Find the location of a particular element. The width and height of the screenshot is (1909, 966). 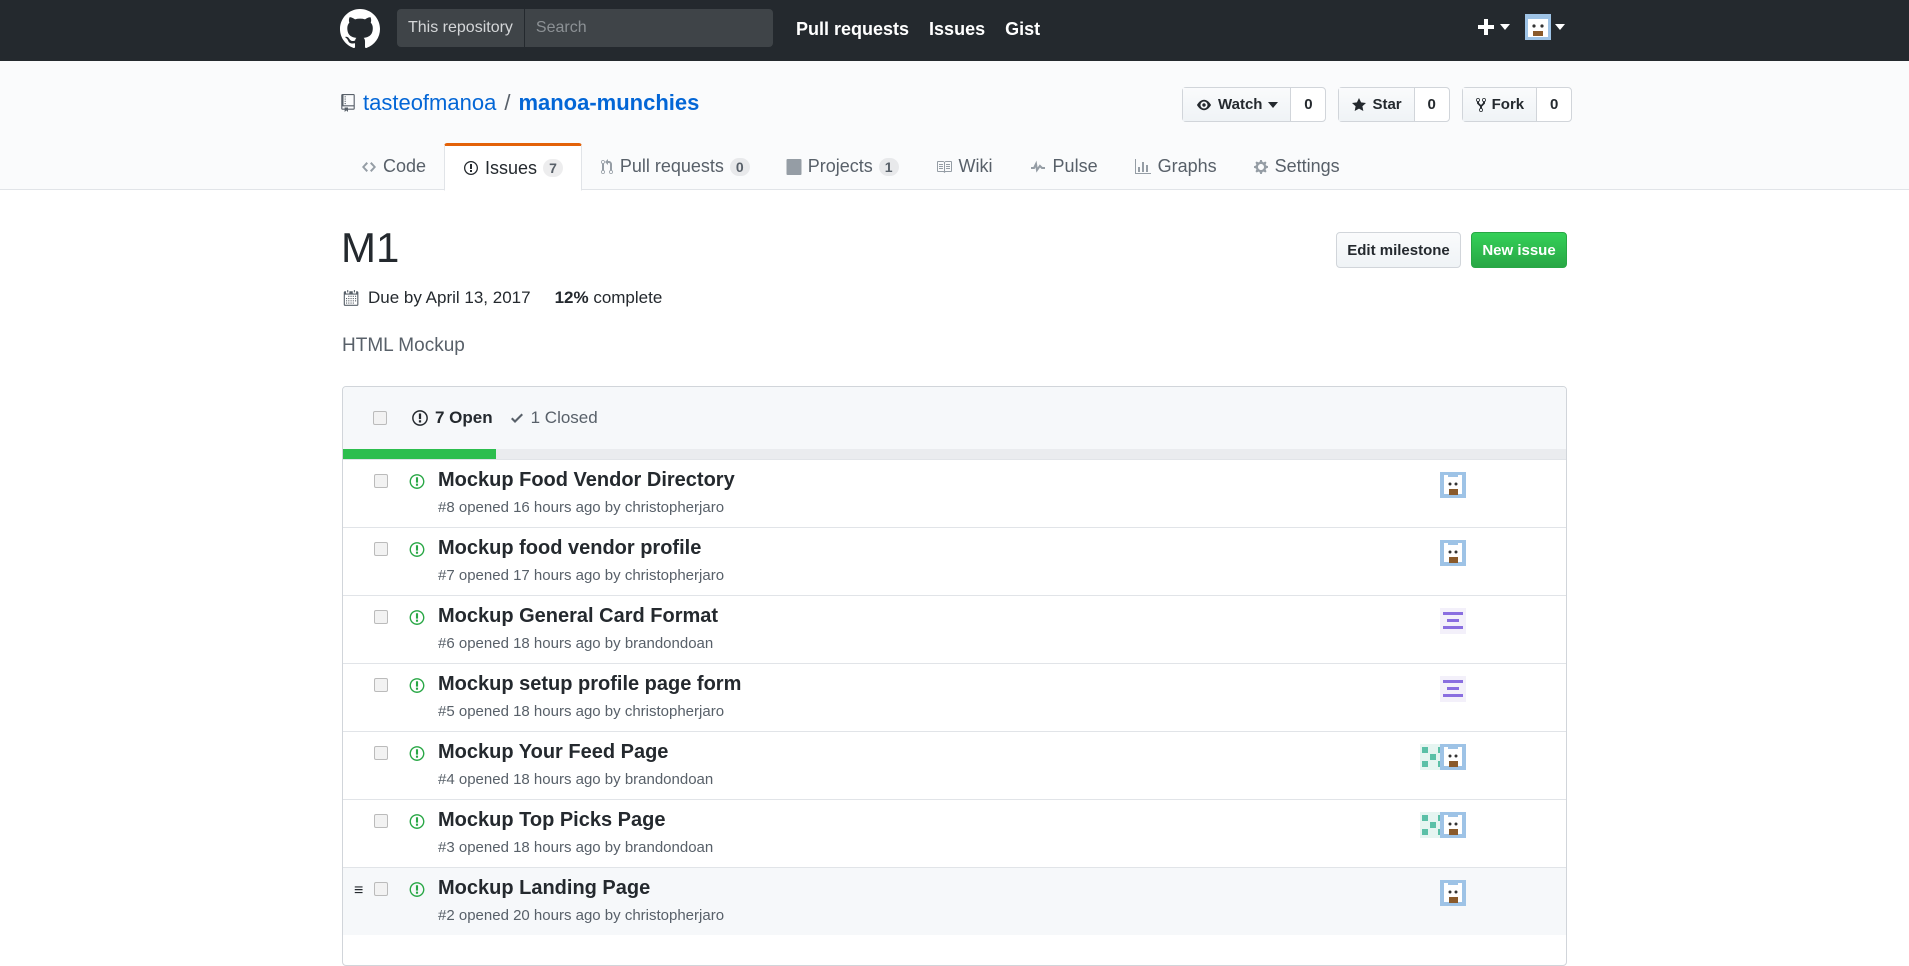

tab-label: Projects is located at coordinates (840, 166).